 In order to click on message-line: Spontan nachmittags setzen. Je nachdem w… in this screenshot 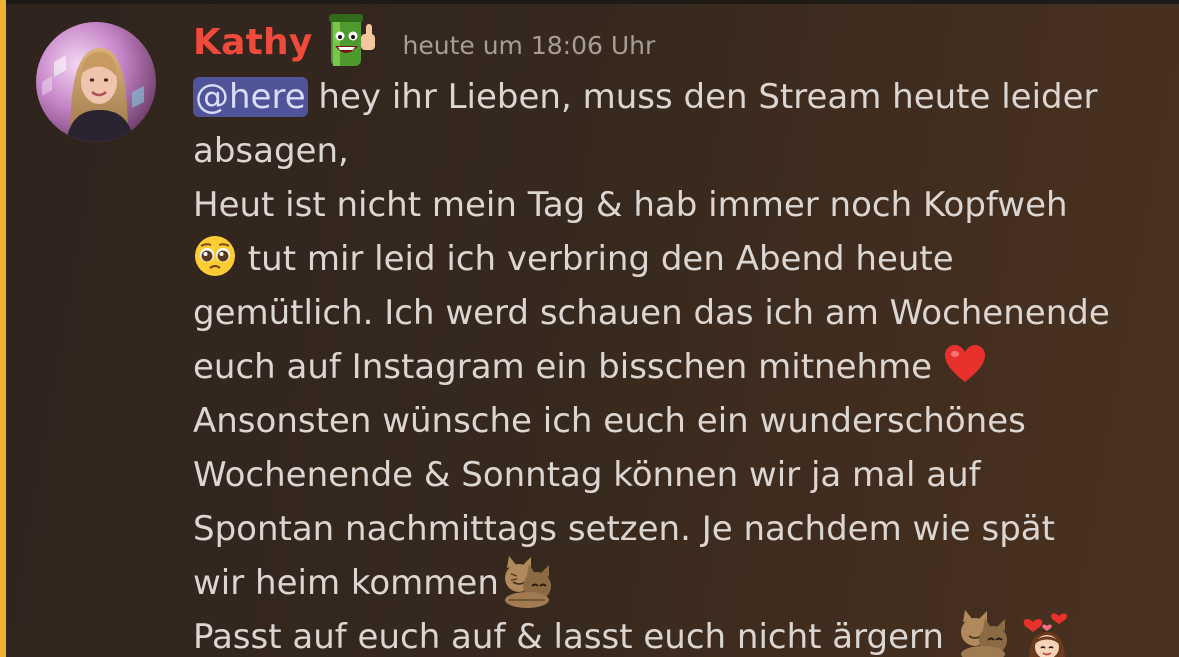, I will do `click(680, 529)`.